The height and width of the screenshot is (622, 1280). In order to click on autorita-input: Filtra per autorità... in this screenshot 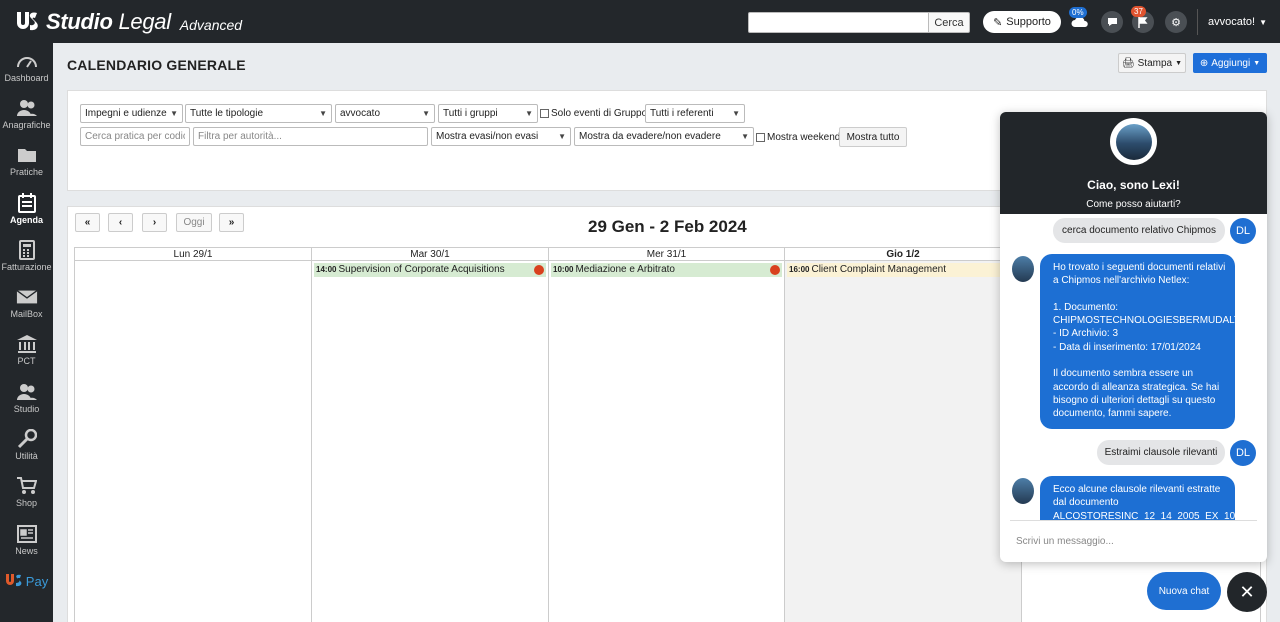, I will do `click(310, 136)`.